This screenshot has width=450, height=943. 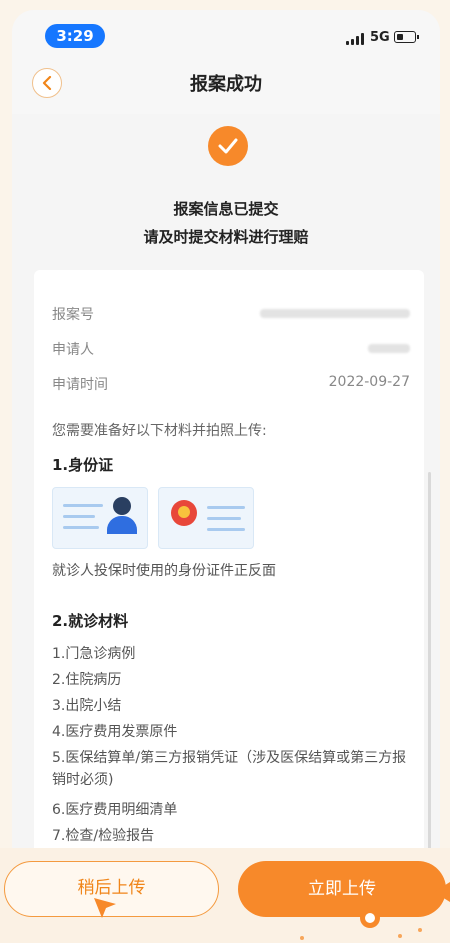 What do you see at coordinates (226, 209) in the screenshot?
I see `success-message: 报案信息已提交` at bounding box center [226, 209].